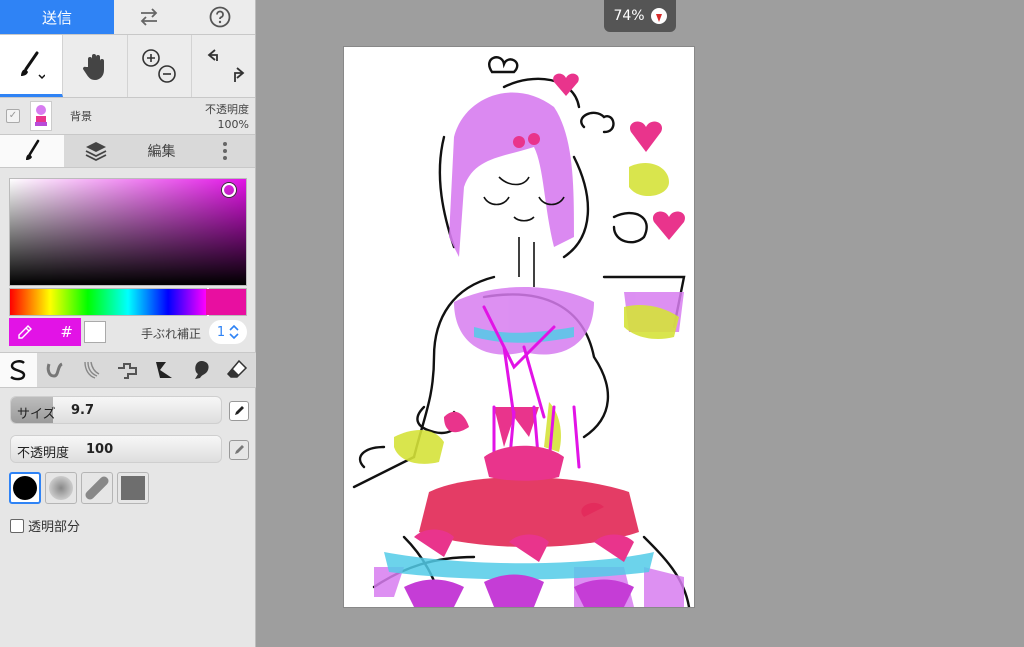 The width and height of the screenshot is (1024, 647). I want to click on hand-icon, so click(93, 67).